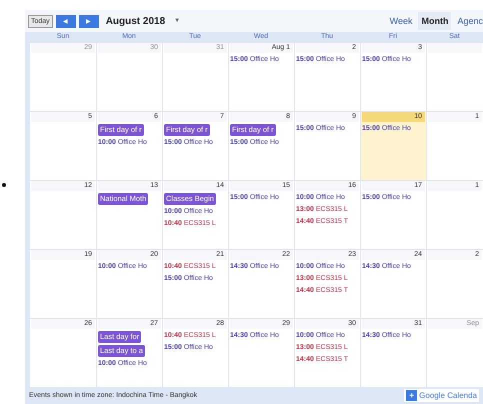 The width and height of the screenshot is (483, 404). What do you see at coordinates (435, 21) in the screenshot?
I see `view-tab: Month` at bounding box center [435, 21].